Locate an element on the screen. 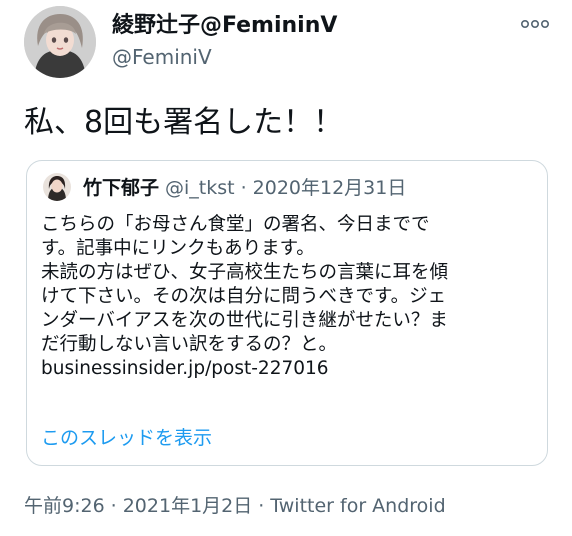 The height and width of the screenshot is (536, 572). author-avatar is located at coordinates (60, 42).